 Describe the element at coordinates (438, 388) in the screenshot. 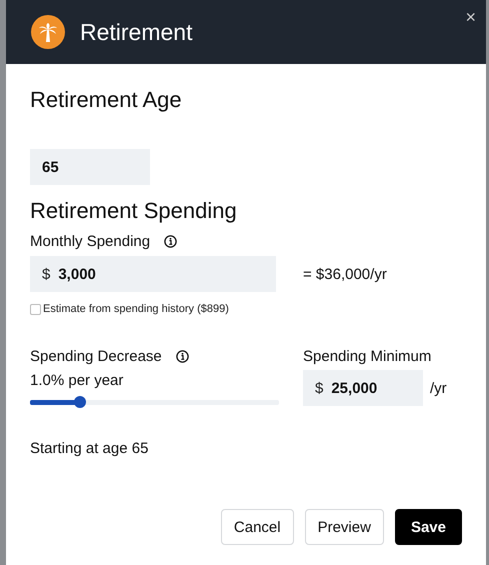

I see `unit-label: /yr` at that location.